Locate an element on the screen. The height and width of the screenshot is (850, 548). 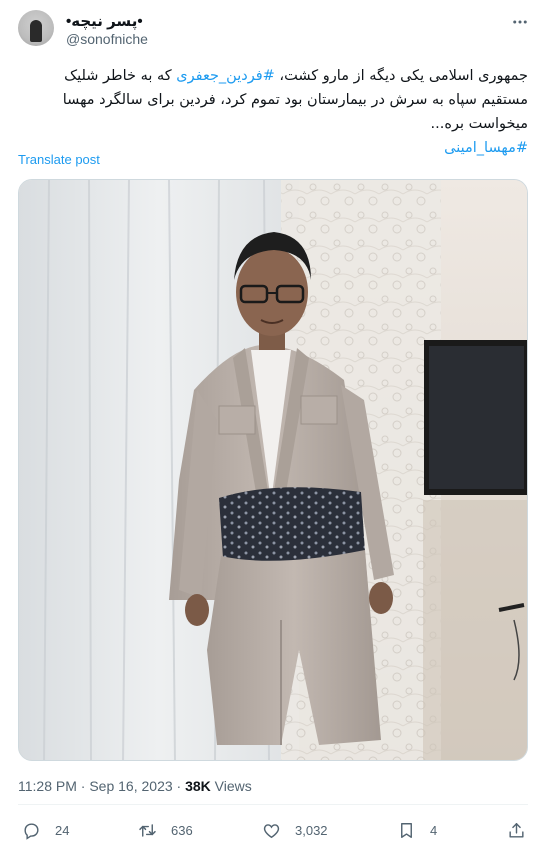
post-meta: 11:28 PM · Sep 16, 2023 · 38K Views is located at coordinates (135, 786).